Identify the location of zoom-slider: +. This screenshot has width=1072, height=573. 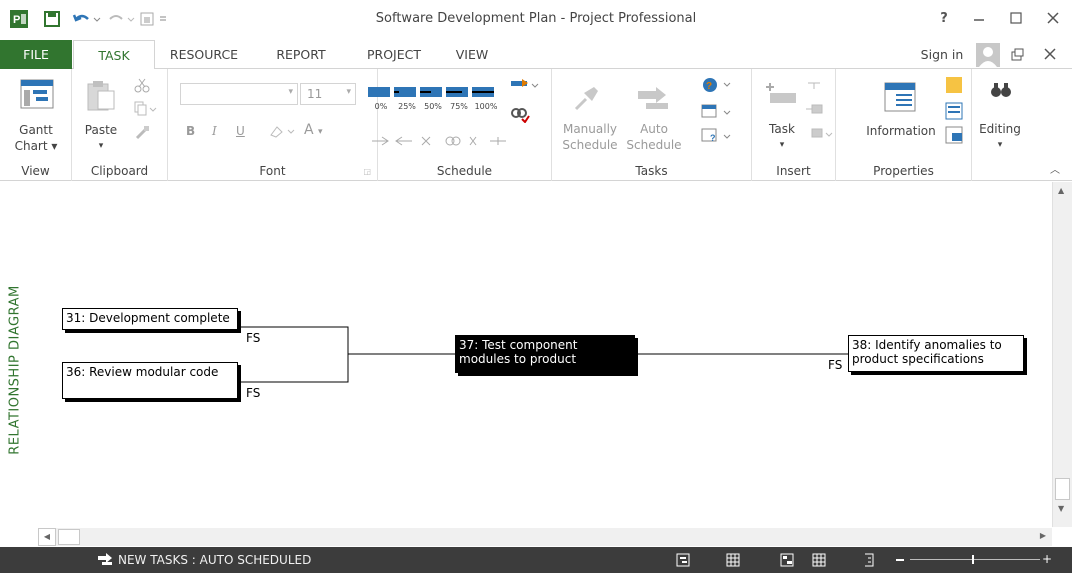
(976, 559).